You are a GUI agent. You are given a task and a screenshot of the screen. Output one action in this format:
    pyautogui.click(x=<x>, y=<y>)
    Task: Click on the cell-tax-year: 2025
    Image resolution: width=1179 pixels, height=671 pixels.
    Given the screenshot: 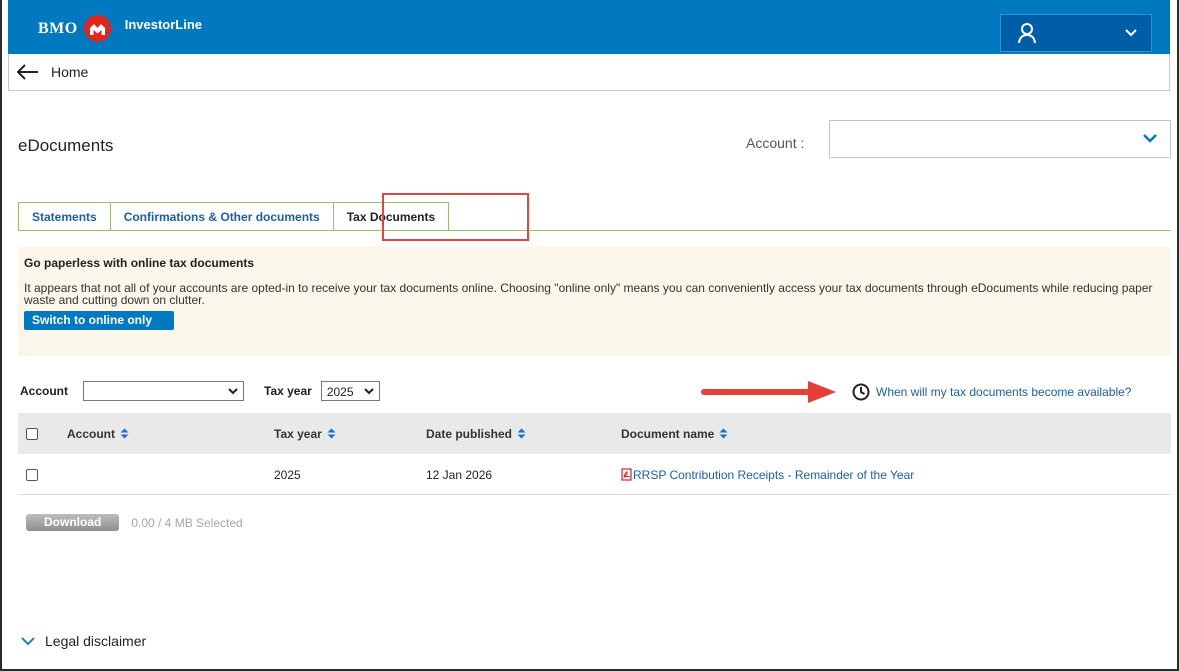 What is the action you would take?
    pyautogui.click(x=287, y=474)
    